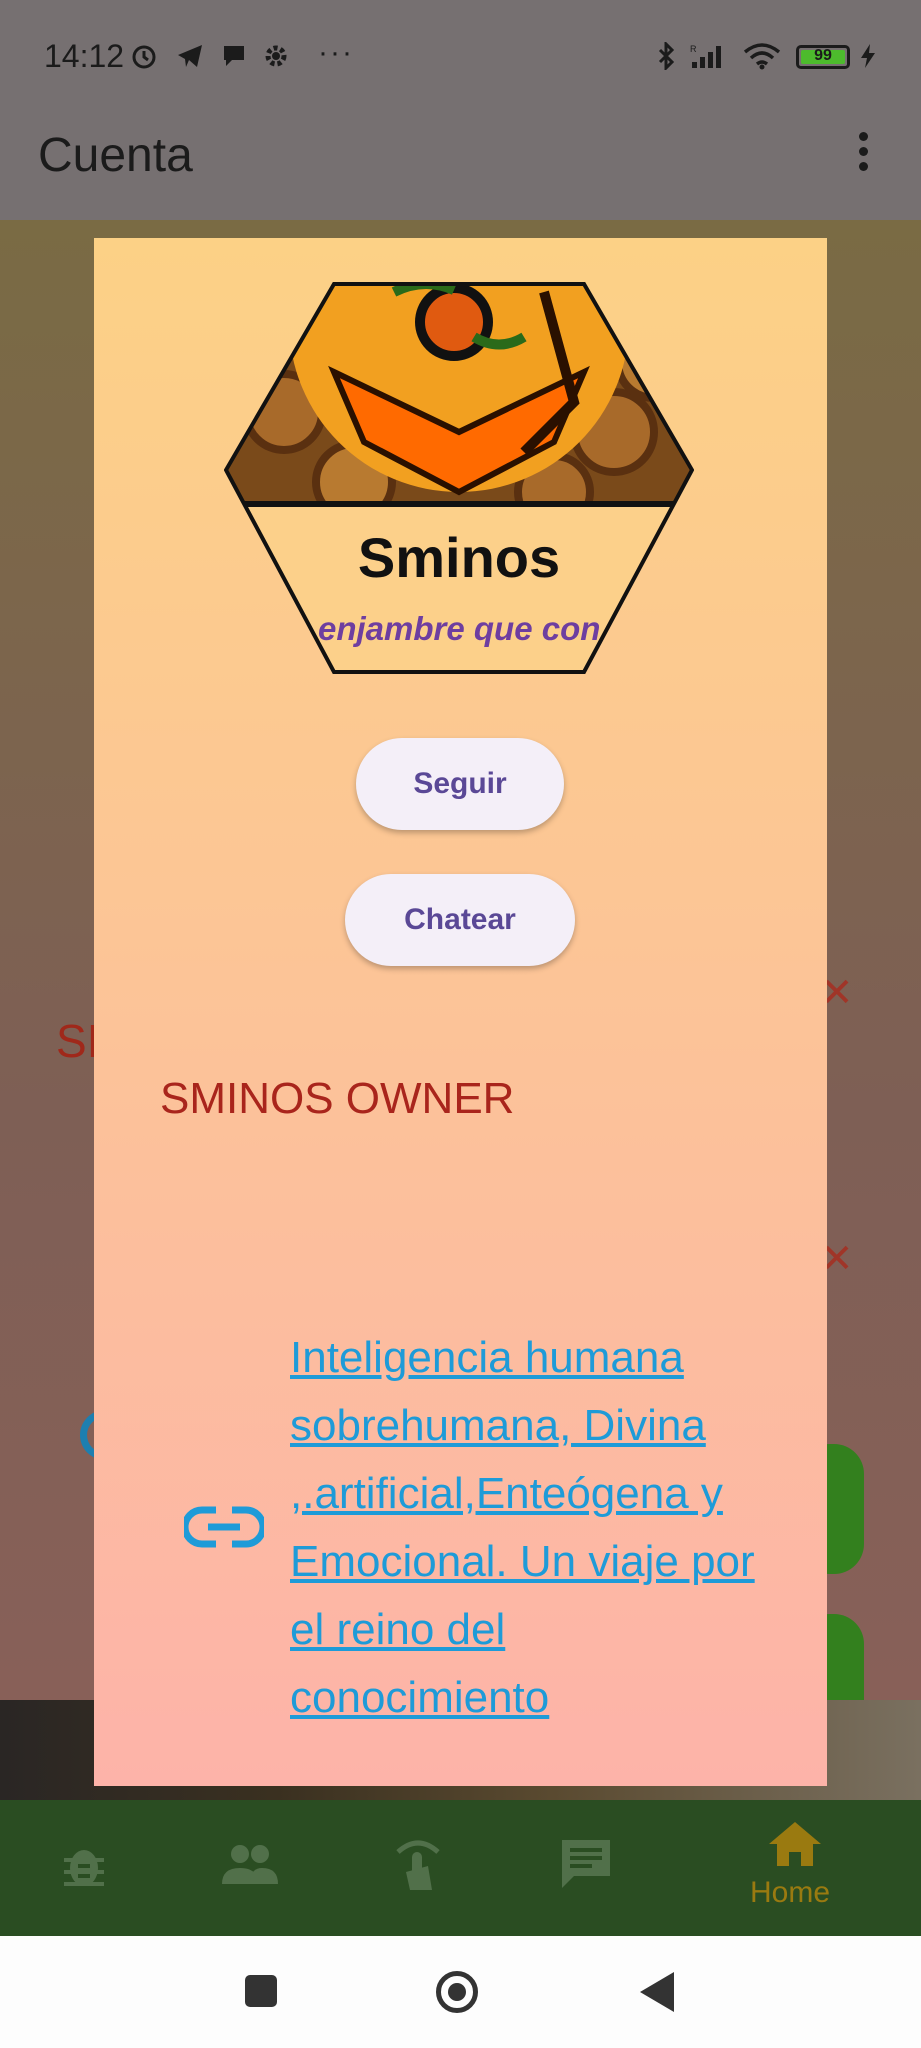 This screenshot has width=921, height=2048. I want to click on home-button, so click(457, 1992).